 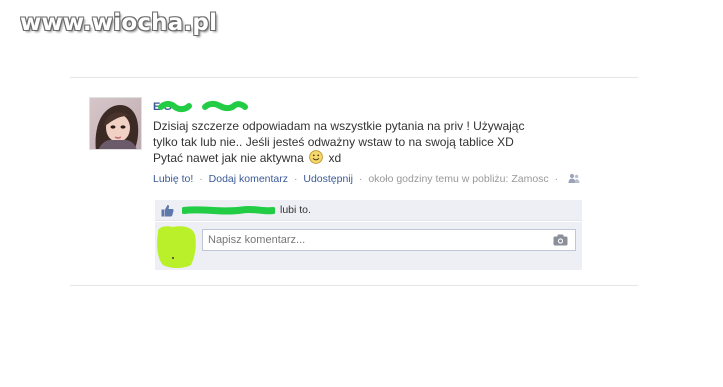 I want to click on commenter-avatar, so click(x=176, y=247).